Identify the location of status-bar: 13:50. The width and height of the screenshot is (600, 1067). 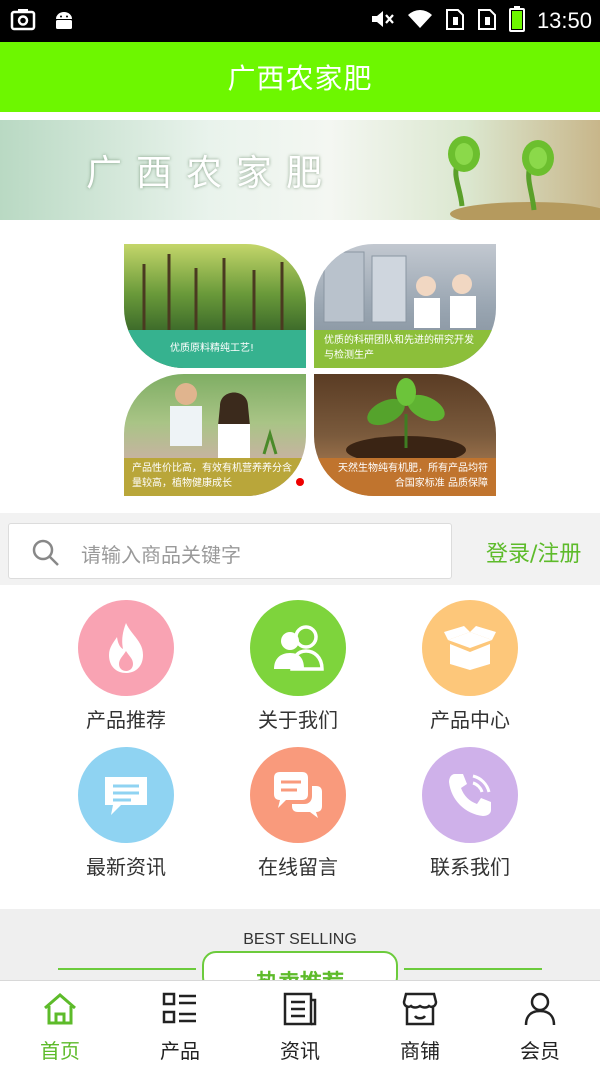
(300, 21).